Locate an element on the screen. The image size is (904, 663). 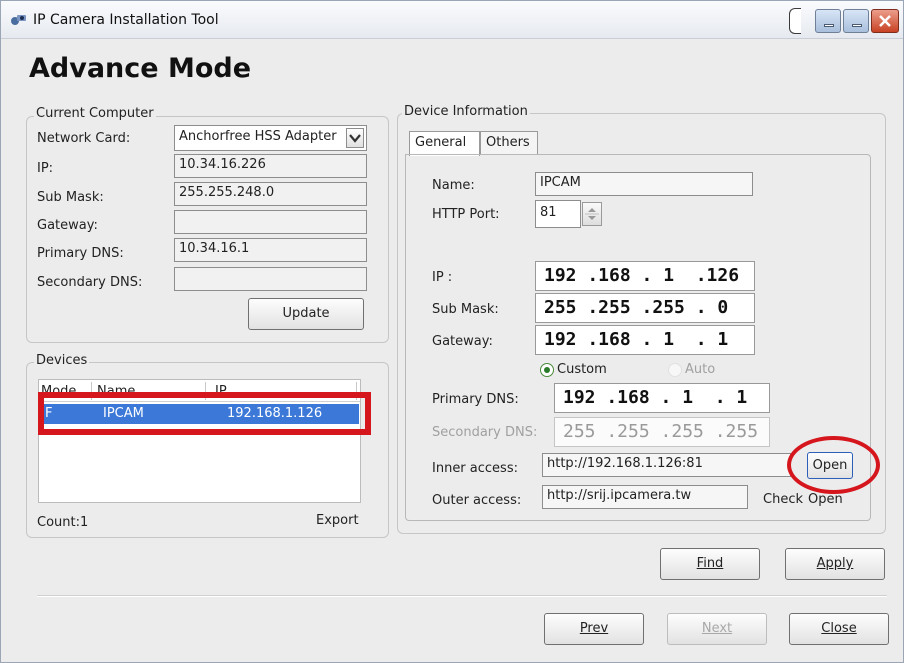
auto-radio is located at coordinates (675, 370).